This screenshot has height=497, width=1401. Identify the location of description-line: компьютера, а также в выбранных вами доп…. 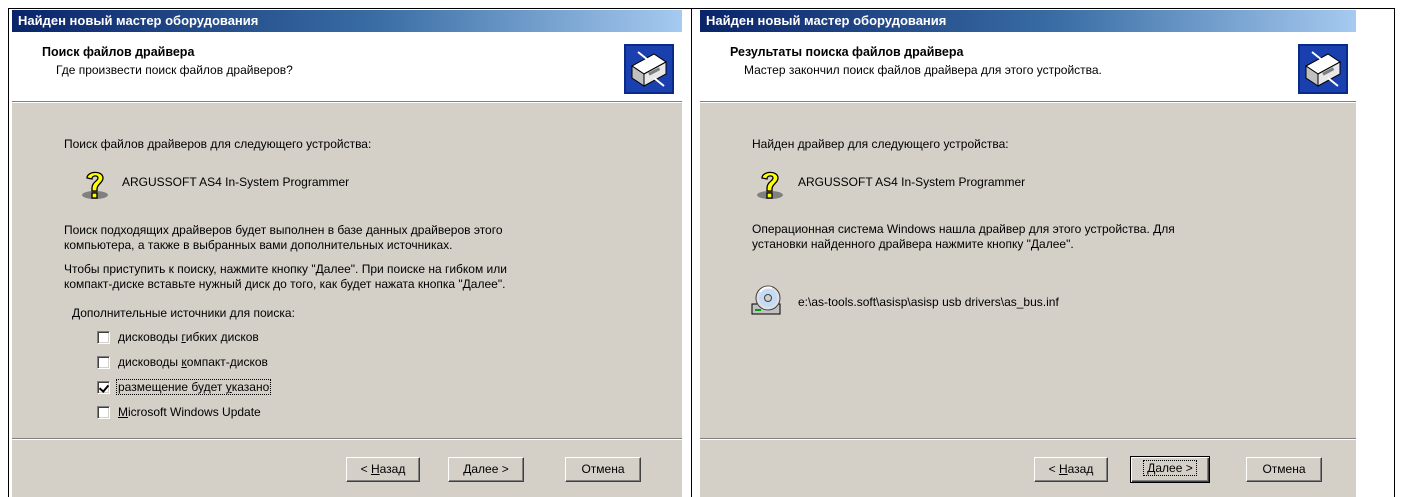
(258, 245).